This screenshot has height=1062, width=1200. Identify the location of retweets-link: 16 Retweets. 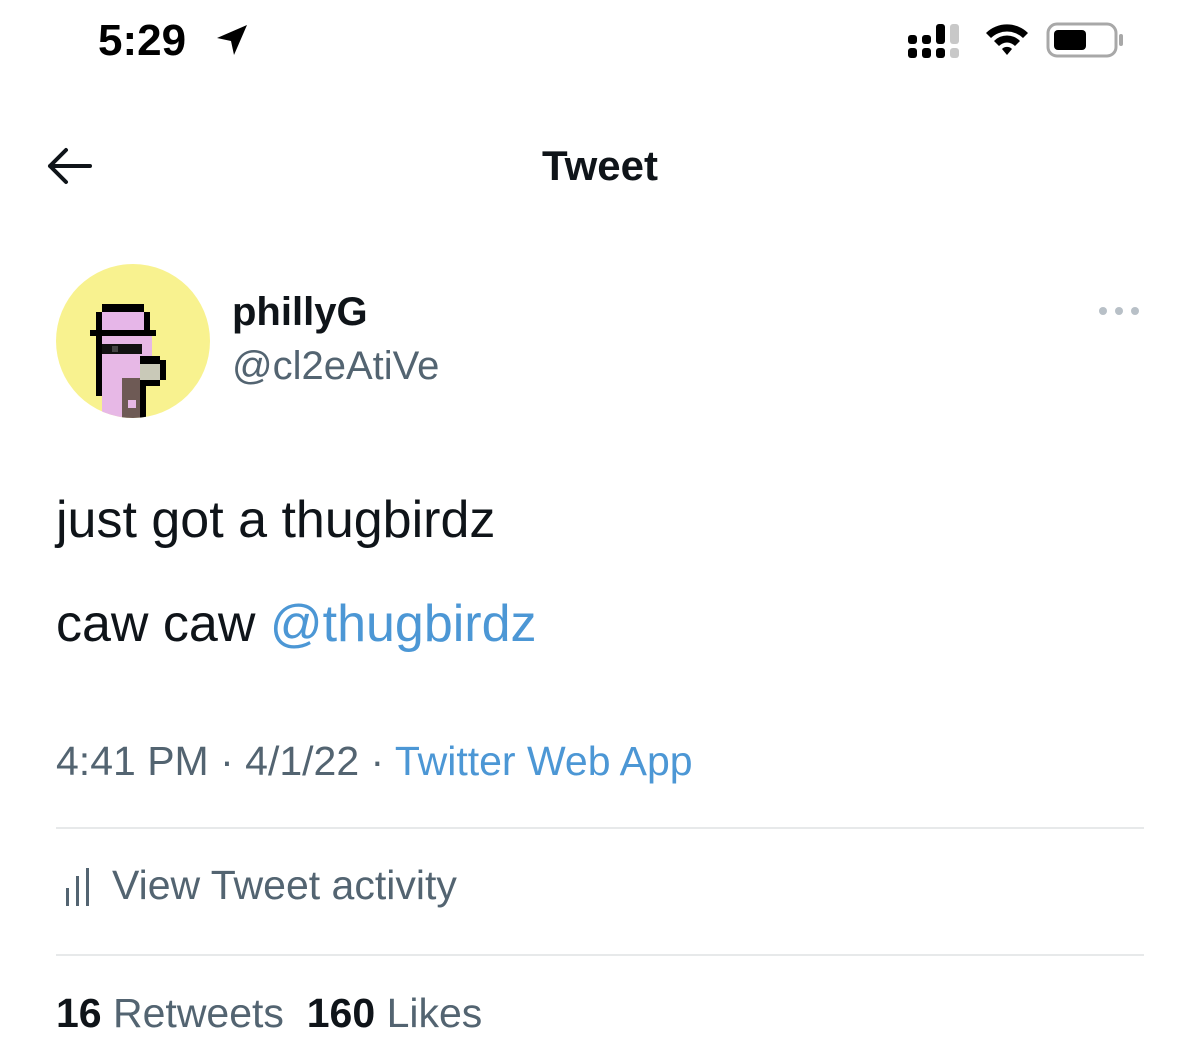
(170, 1013).